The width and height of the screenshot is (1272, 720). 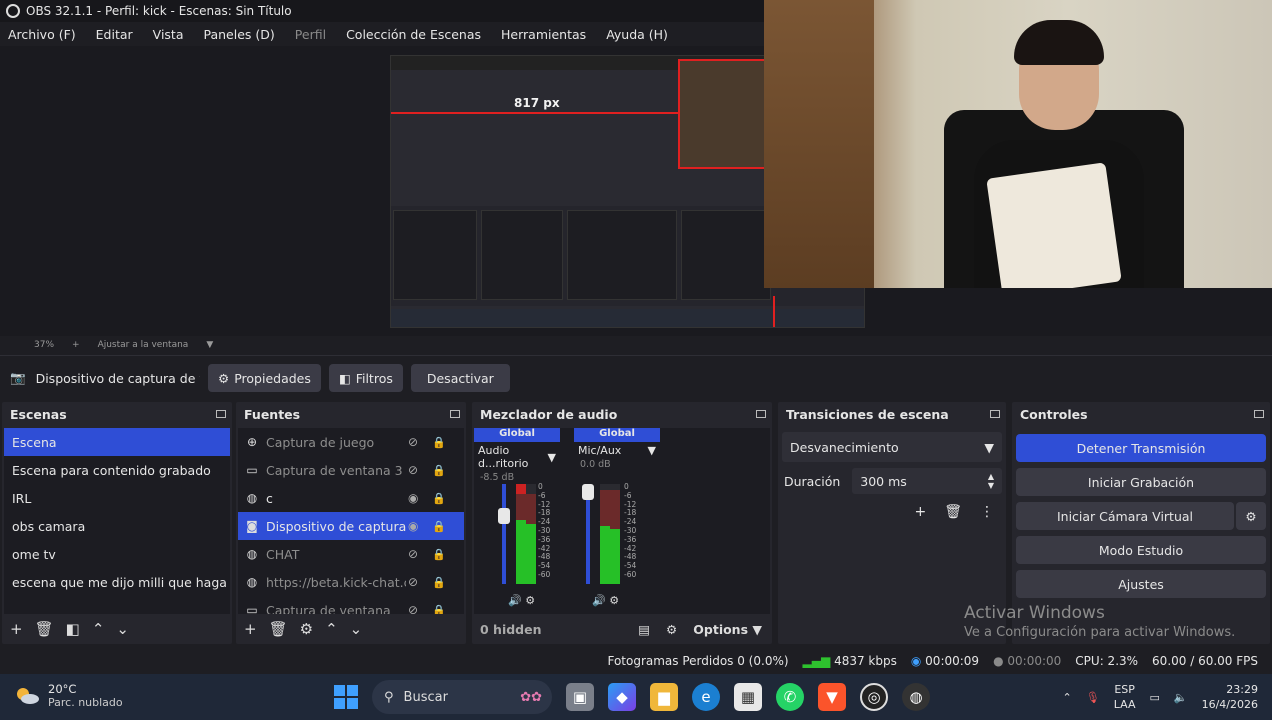 What do you see at coordinates (306, 629) in the screenshot?
I see `gear-icon: ⚙` at bounding box center [306, 629].